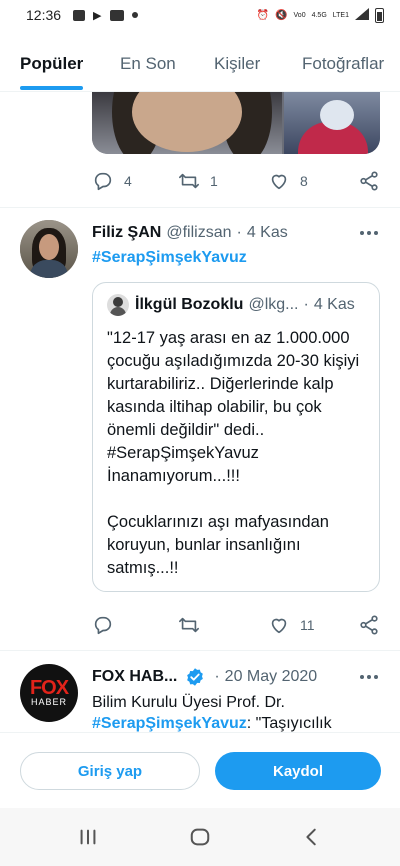  Describe the element at coordinates (128, 181) in the screenshot. I see `reply-count: 4` at that location.